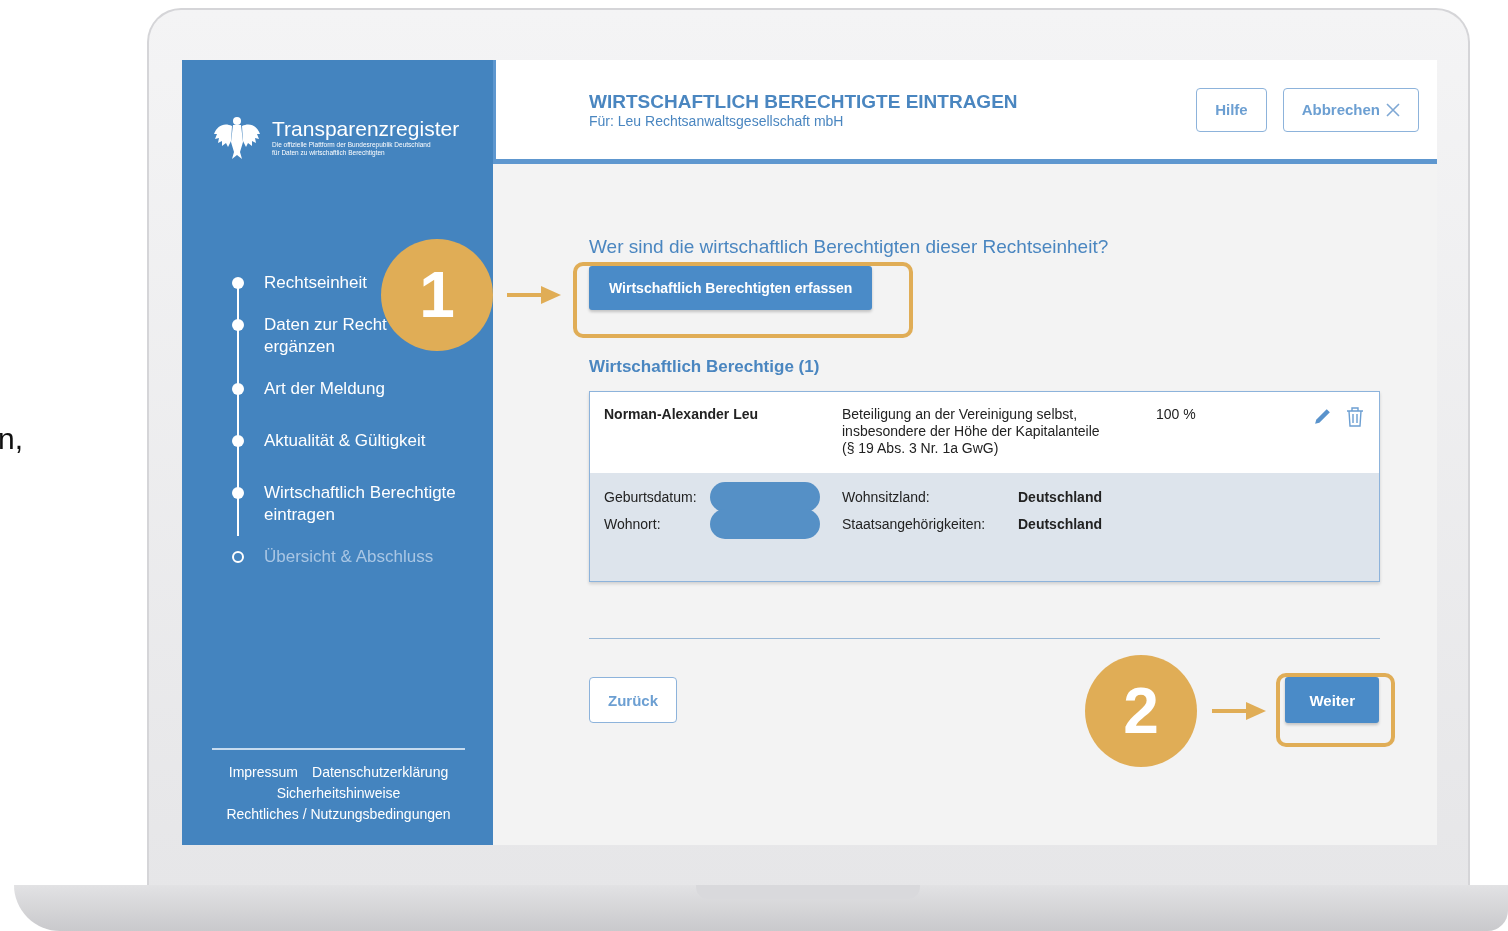 Image resolution: width=1508 pixels, height=931 pixels. What do you see at coordinates (971, 432) in the screenshot?
I see `ownership-basis: Beteiligung an der Vereinigung selbst, insbesondere der Höhe der Kapitalanteile (§ 19 Abs. 3 Nr. 1a GwG)` at bounding box center [971, 432].